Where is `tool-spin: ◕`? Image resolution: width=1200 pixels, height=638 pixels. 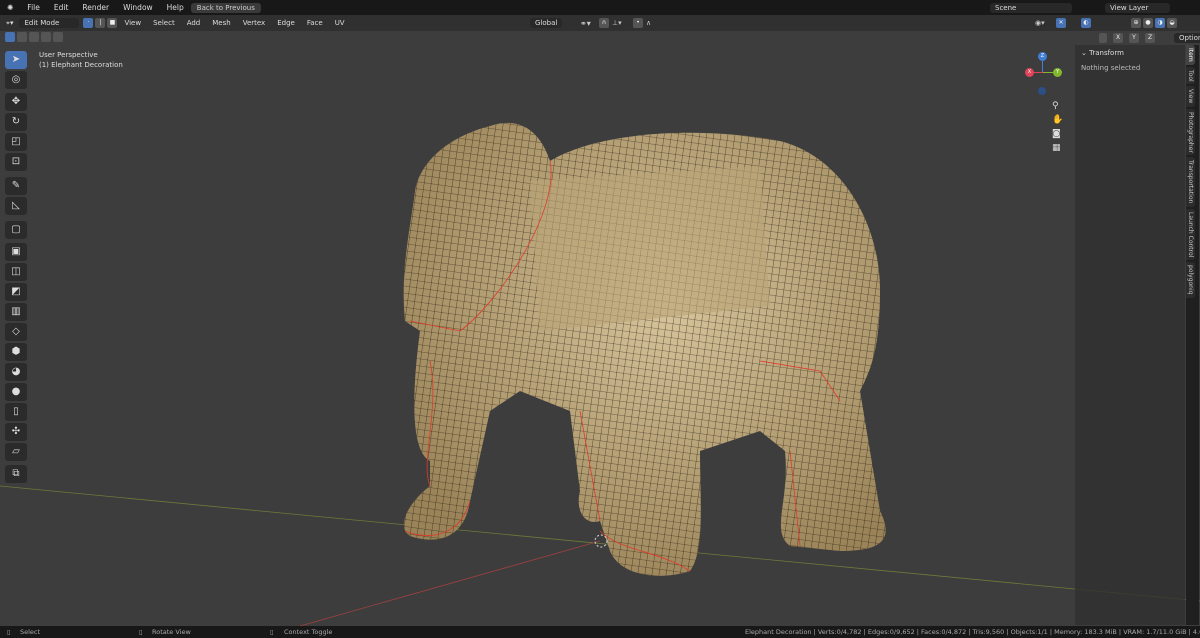
tool-spin: ◕ is located at coordinates (16, 372).